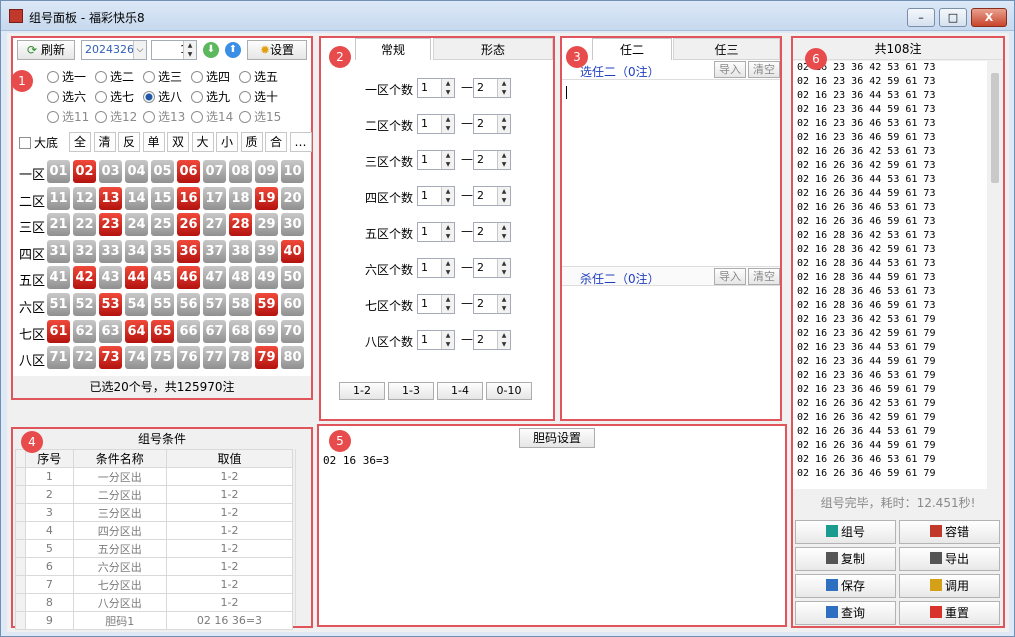  Describe the element at coordinates (162, 278) in the screenshot. I see `number-ball: 45` at that location.